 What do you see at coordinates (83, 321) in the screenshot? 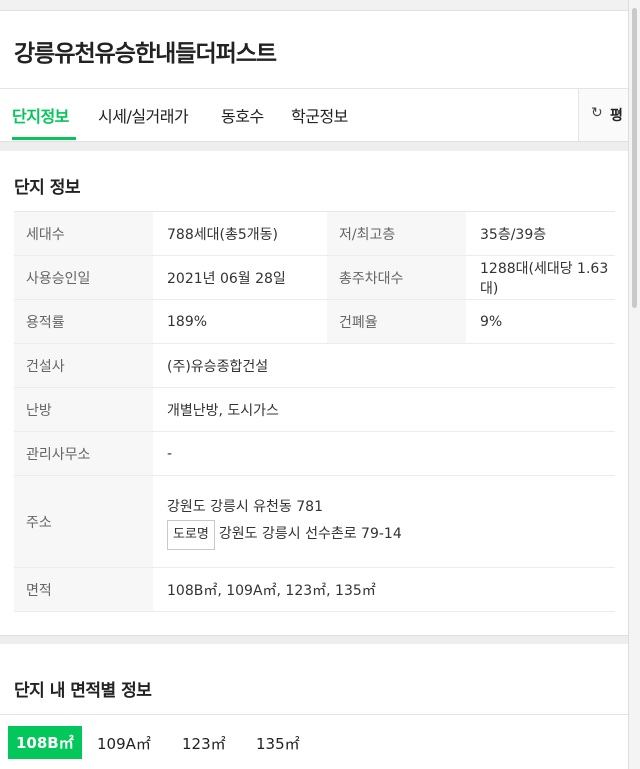
I see `far-label: 용적률` at bounding box center [83, 321].